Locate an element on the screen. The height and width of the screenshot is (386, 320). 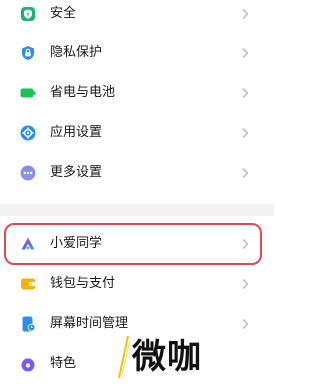
features-icon is located at coordinates (28, 364).